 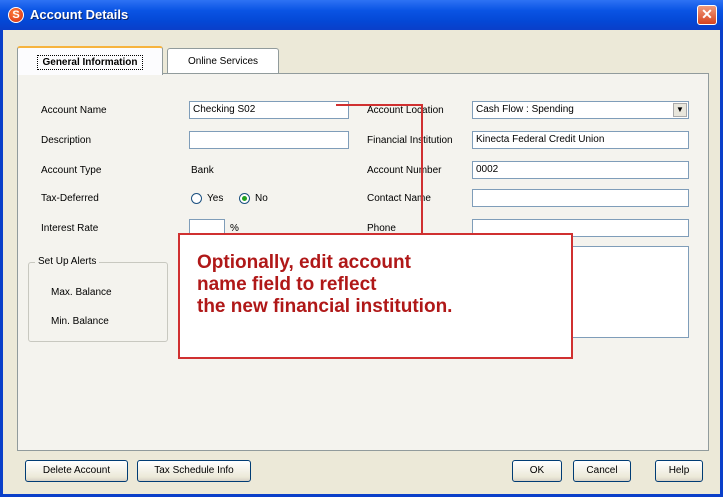 I want to click on tax-yes-label: Yes, so click(x=215, y=198).